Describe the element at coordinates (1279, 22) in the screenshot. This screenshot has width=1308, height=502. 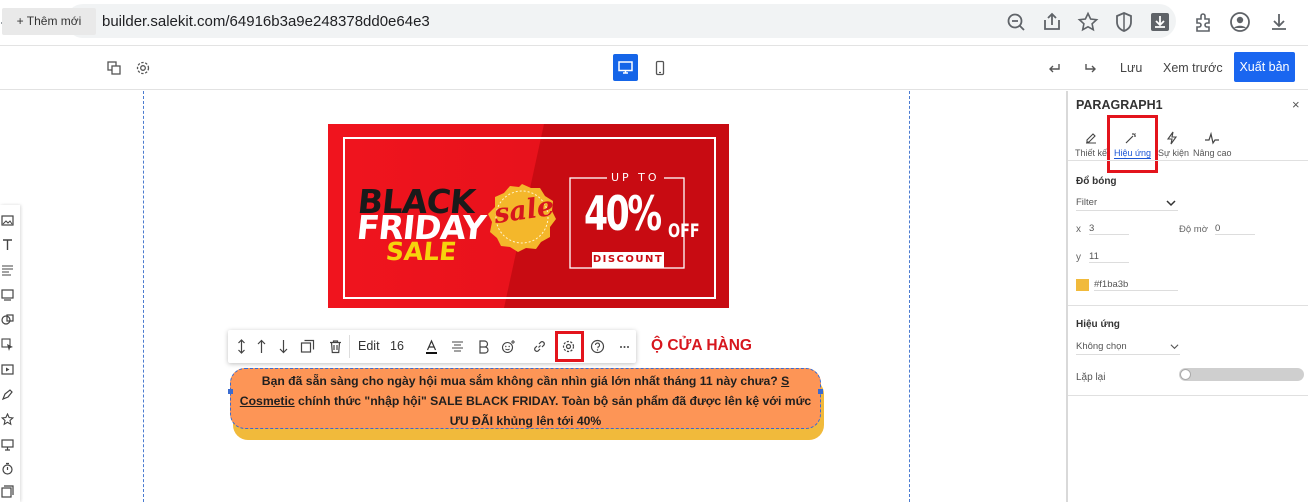
I see `download-icon` at that location.